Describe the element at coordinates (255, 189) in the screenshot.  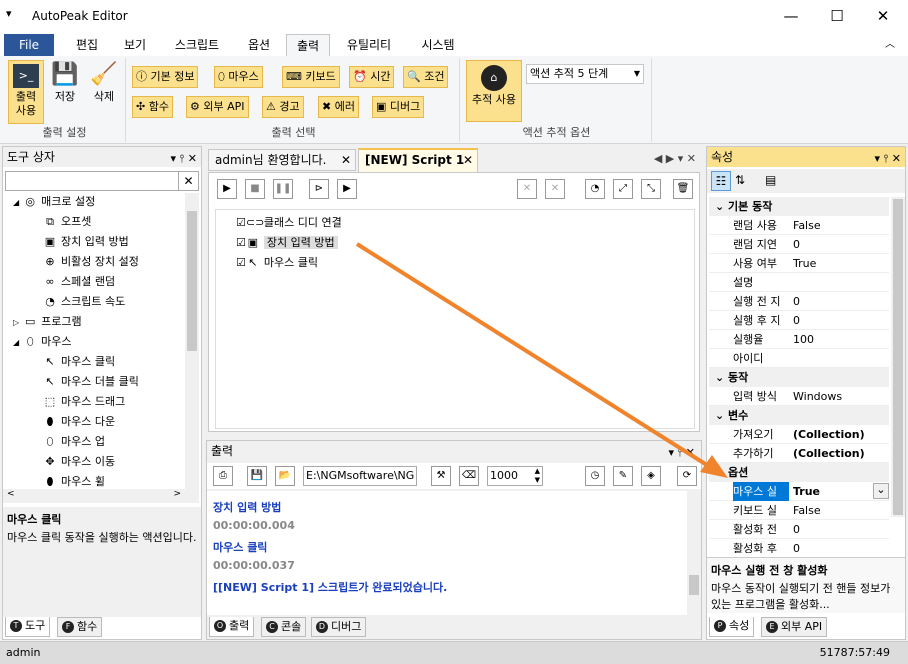
I see `stop-icon: ■` at that location.